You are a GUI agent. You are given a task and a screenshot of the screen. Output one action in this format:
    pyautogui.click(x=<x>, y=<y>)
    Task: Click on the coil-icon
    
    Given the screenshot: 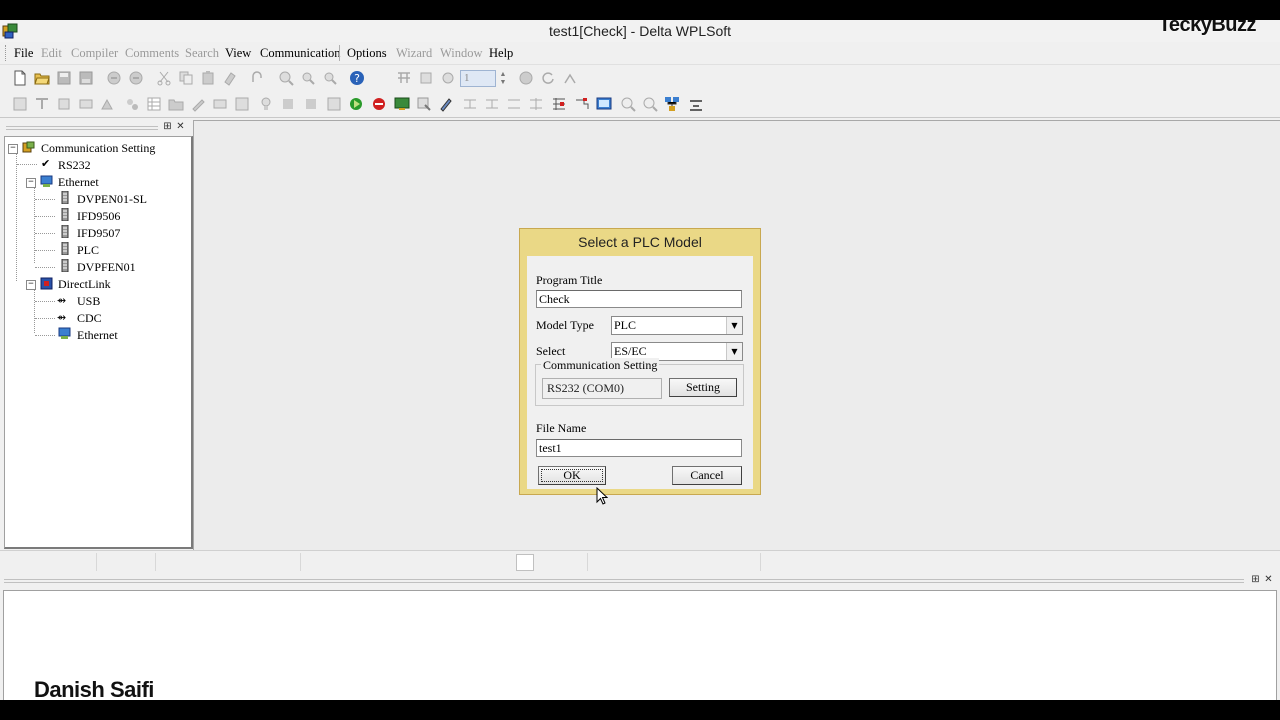 What is the action you would take?
    pyautogui.click(x=42, y=104)
    